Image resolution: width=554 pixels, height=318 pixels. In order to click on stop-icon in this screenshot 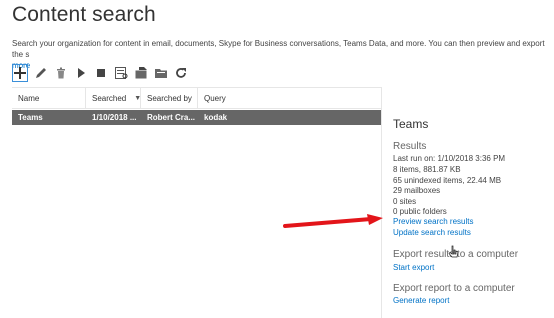, I will do `click(101, 73)`.